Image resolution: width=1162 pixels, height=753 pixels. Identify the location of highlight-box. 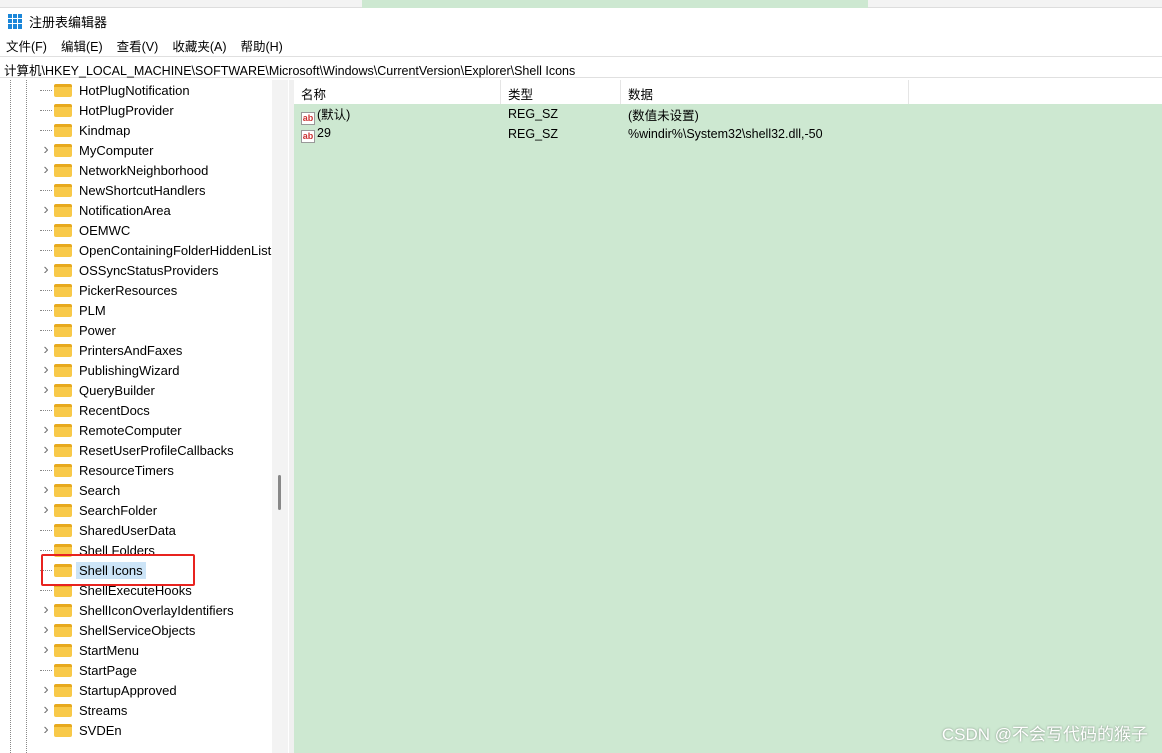
(118, 570).